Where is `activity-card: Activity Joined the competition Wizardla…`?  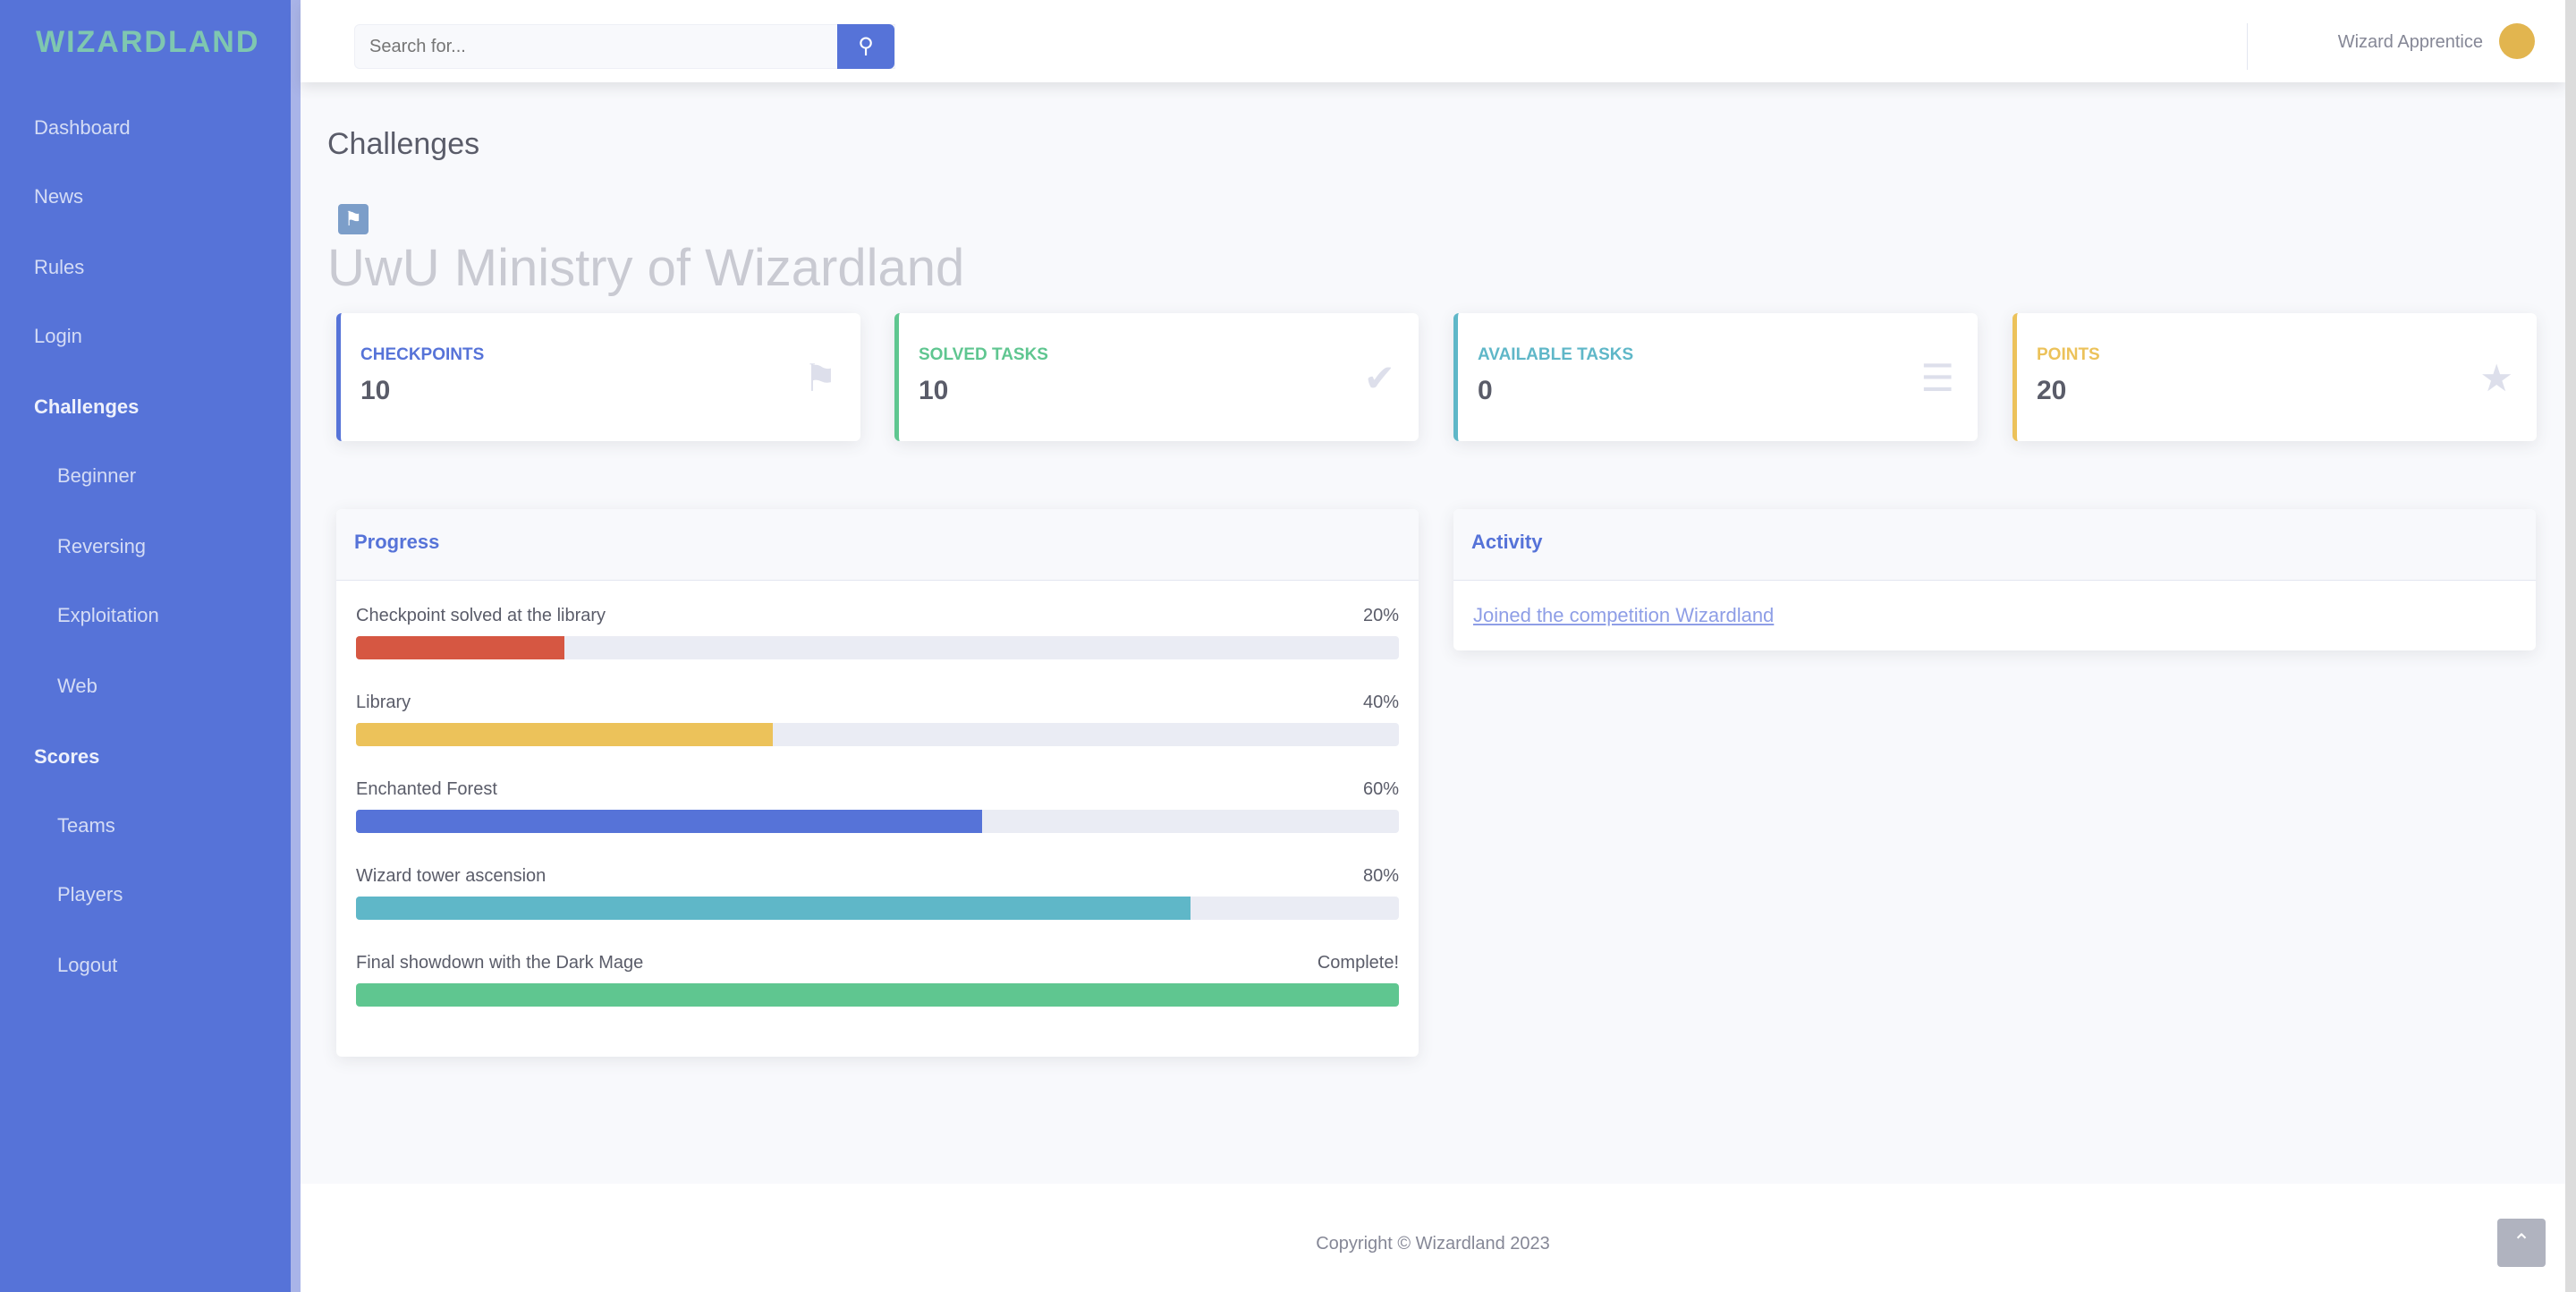 activity-card: Activity Joined the competition Wizardla… is located at coordinates (1994, 580).